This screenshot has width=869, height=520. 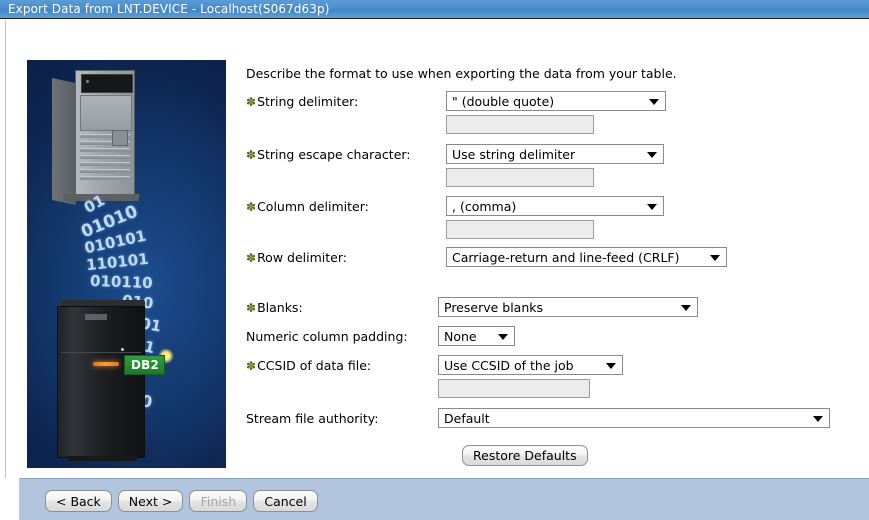 I want to click on combo-column-delimiter: , (comma), so click(x=555, y=206).